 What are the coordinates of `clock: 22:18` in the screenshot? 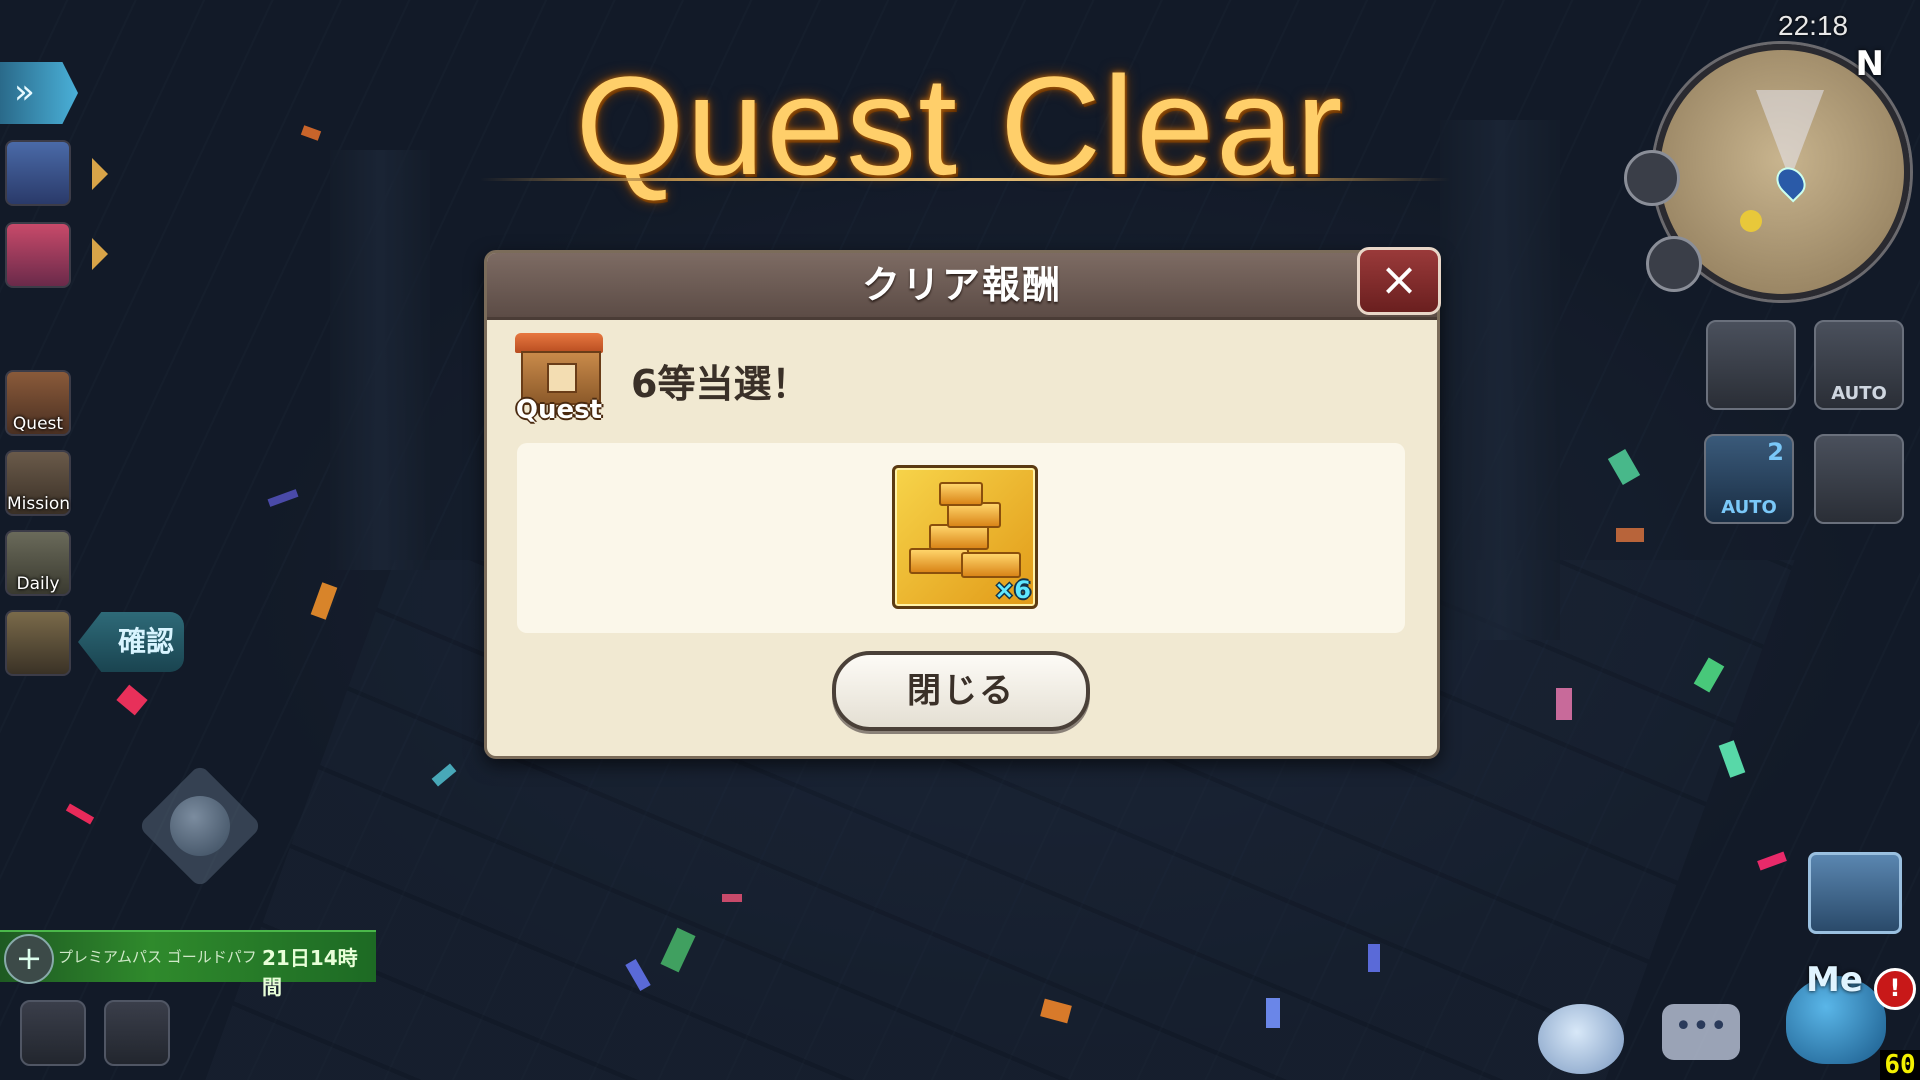 It's located at (1813, 25).